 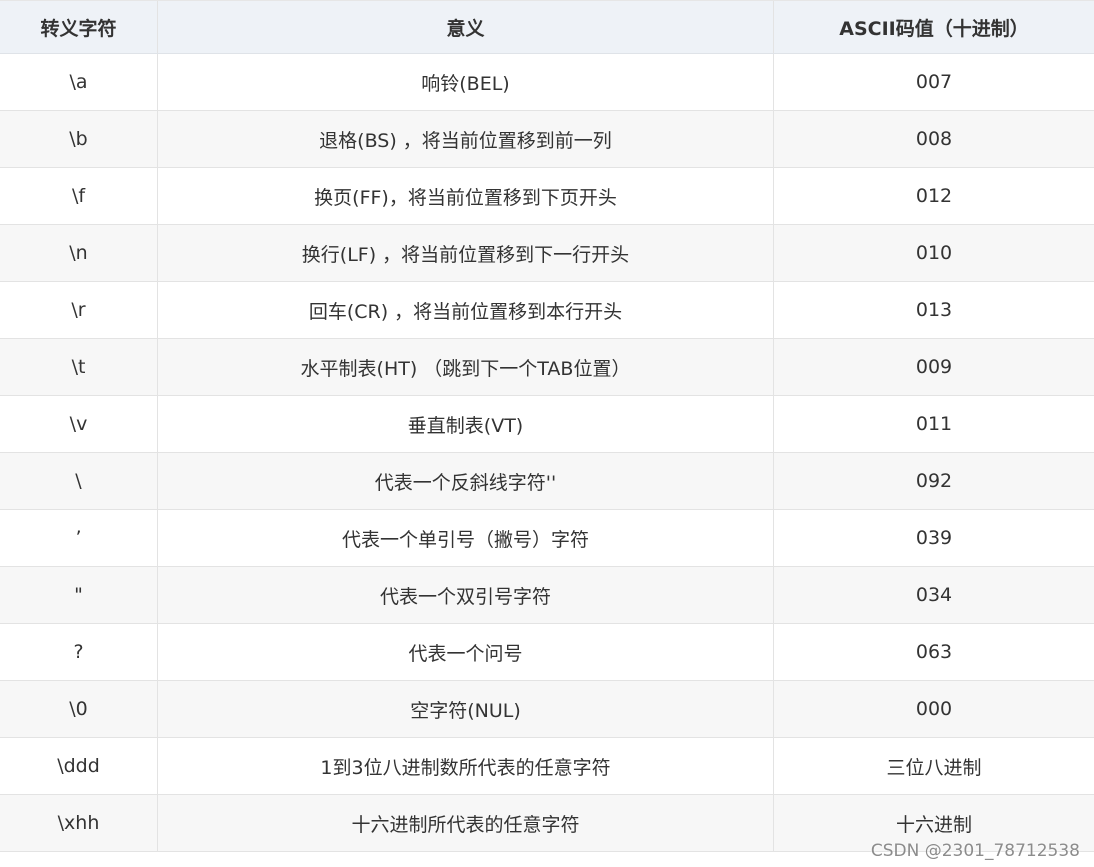 What do you see at coordinates (934, 196) in the screenshot?
I see `cell-ascii: 012` at bounding box center [934, 196].